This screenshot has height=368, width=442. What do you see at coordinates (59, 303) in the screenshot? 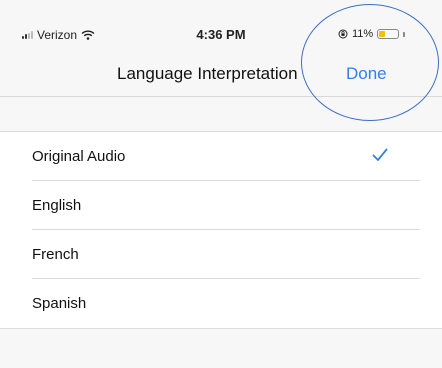
I see `list-item-label: Spanish` at bounding box center [59, 303].